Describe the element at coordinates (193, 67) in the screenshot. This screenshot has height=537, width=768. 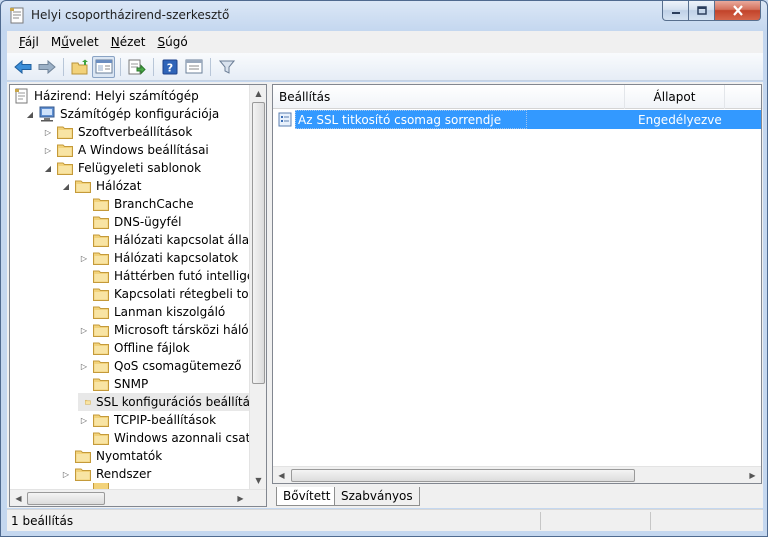
I see `properties-pane-button` at that location.